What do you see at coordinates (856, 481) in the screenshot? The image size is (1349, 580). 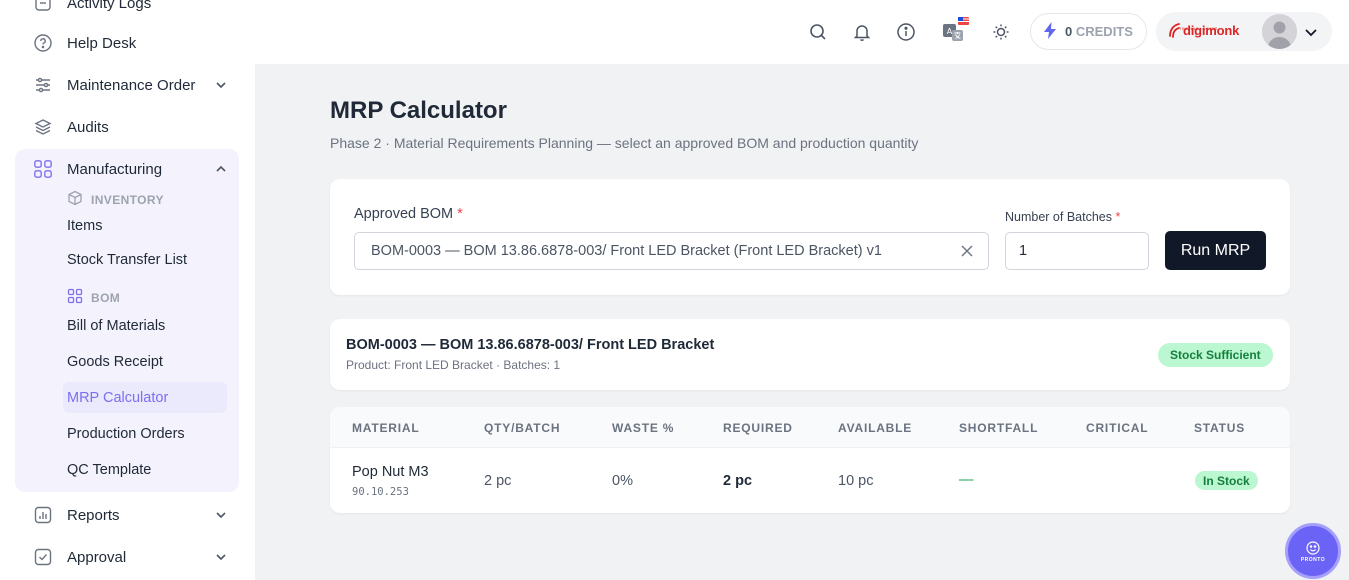 I see `available-qty: 10 pc` at bounding box center [856, 481].